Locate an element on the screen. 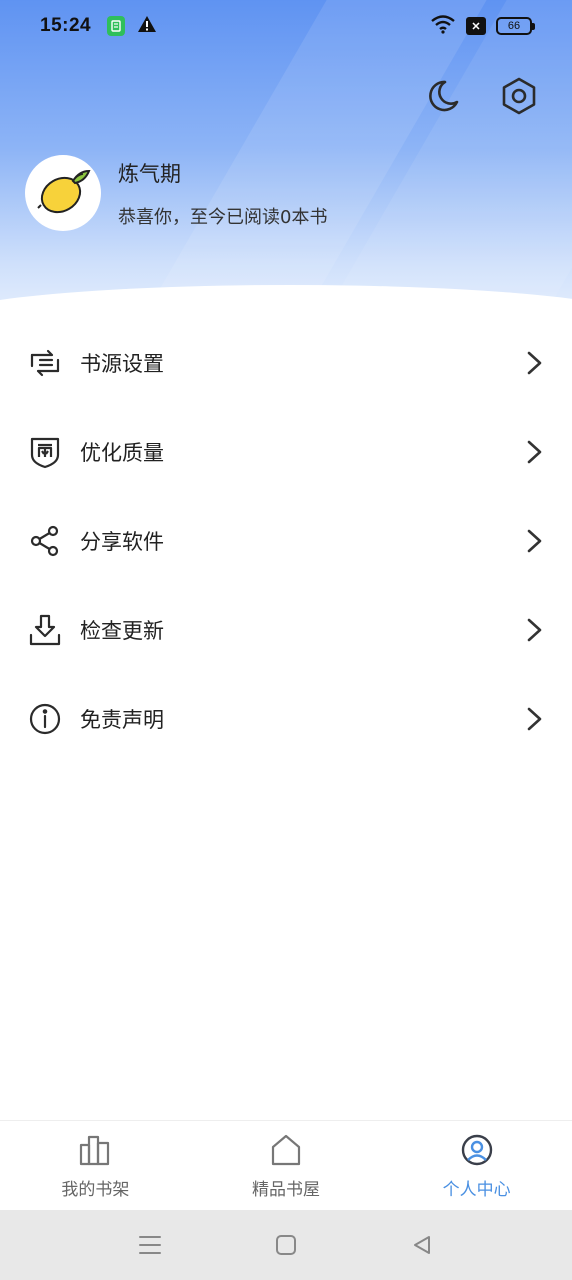 The width and height of the screenshot is (572, 1280). menu-item-share-app: 分享软件 is located at coordinates (286, 540).